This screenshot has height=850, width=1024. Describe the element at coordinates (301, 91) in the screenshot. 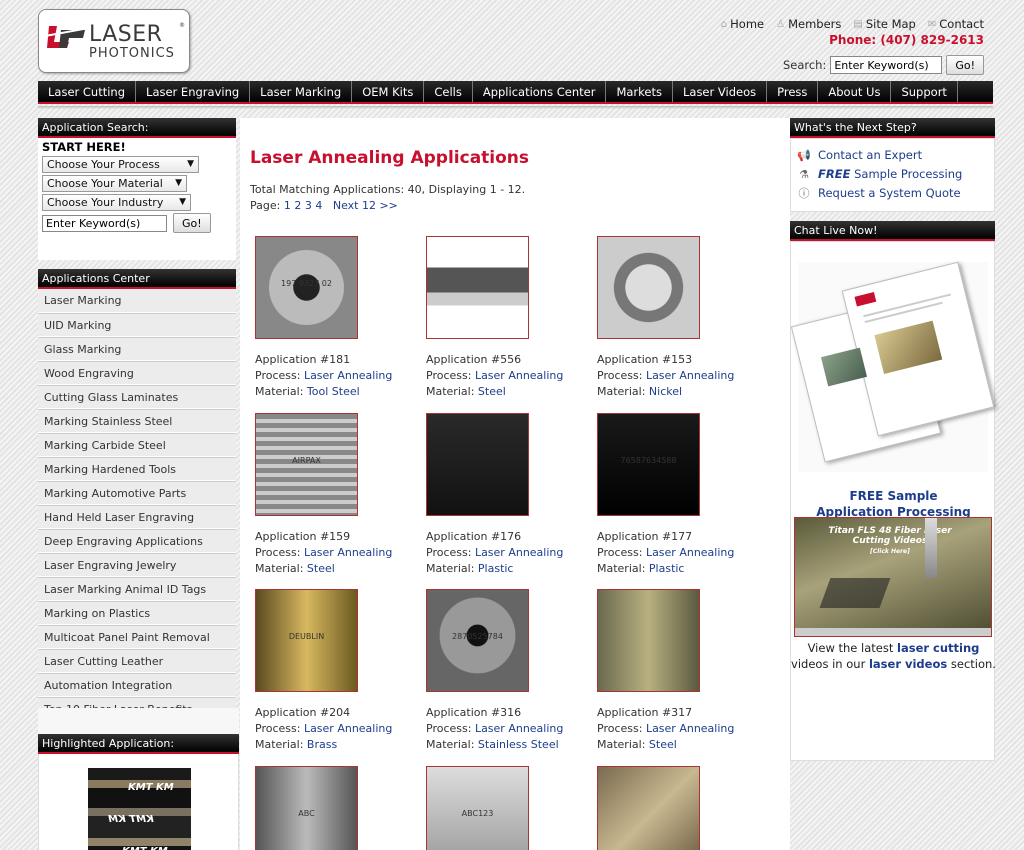

I see `nav-laser-marking: Laser Marking` at that location.